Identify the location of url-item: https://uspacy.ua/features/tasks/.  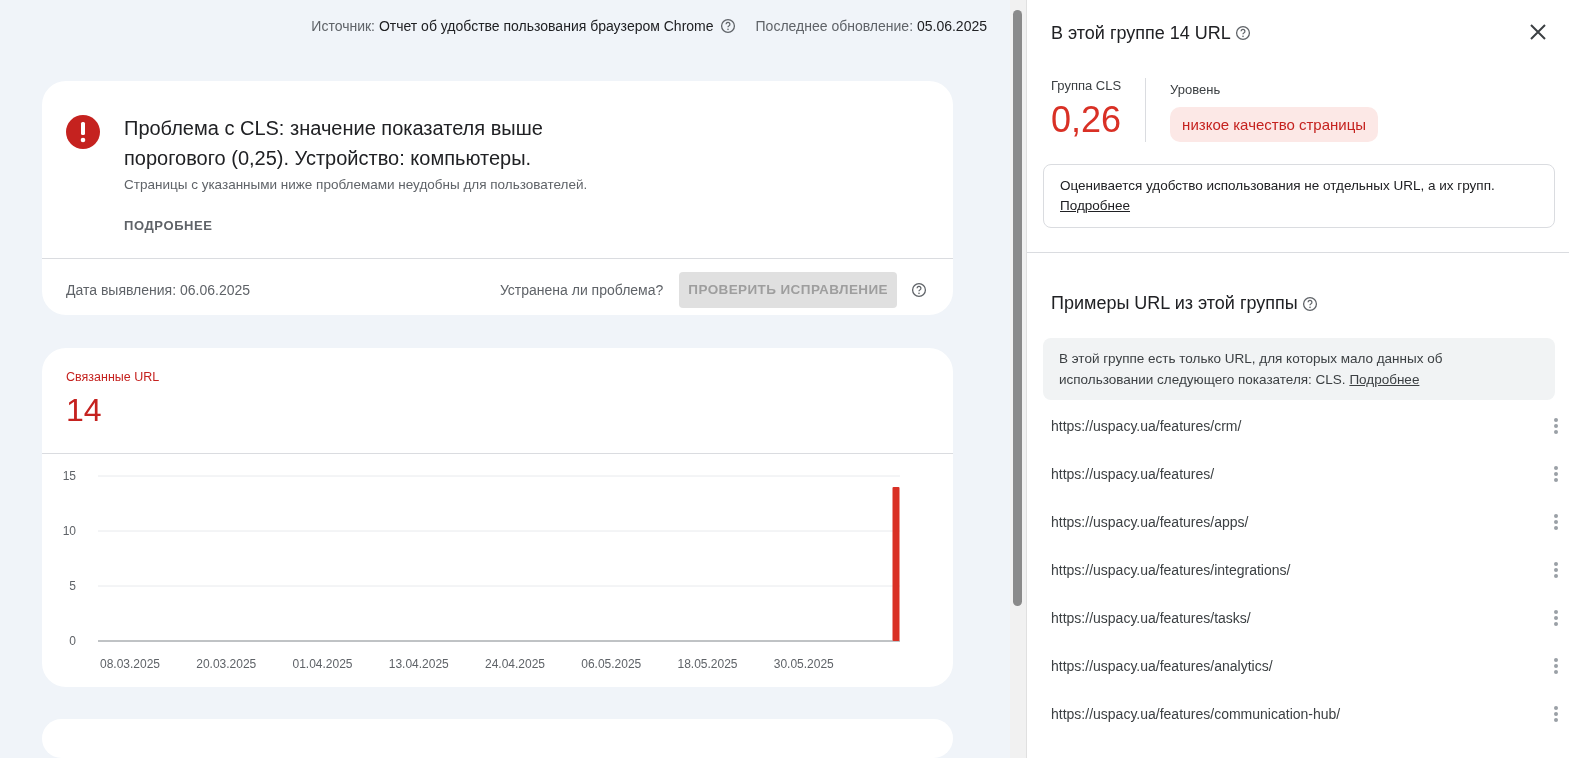
(1151, 618).